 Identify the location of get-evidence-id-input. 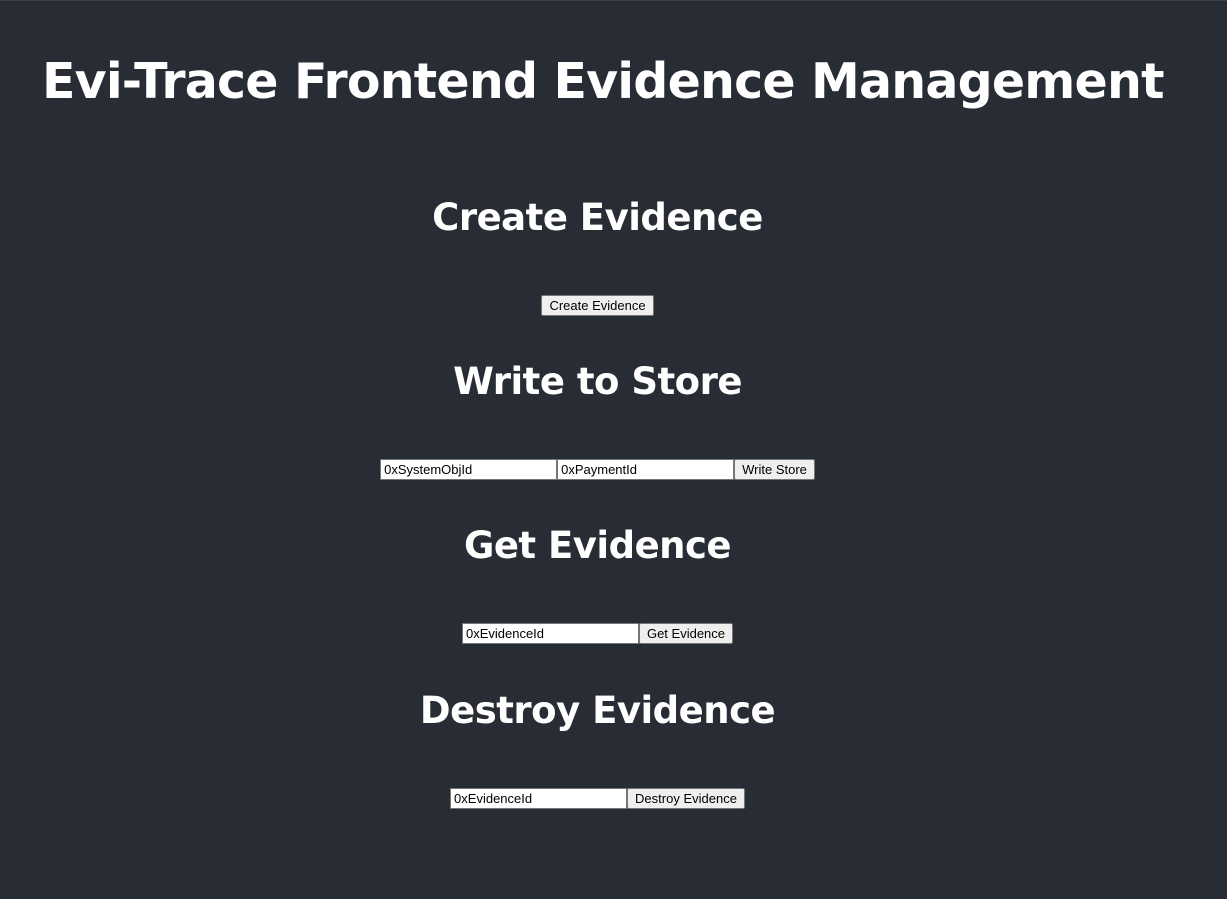
(550, 633).